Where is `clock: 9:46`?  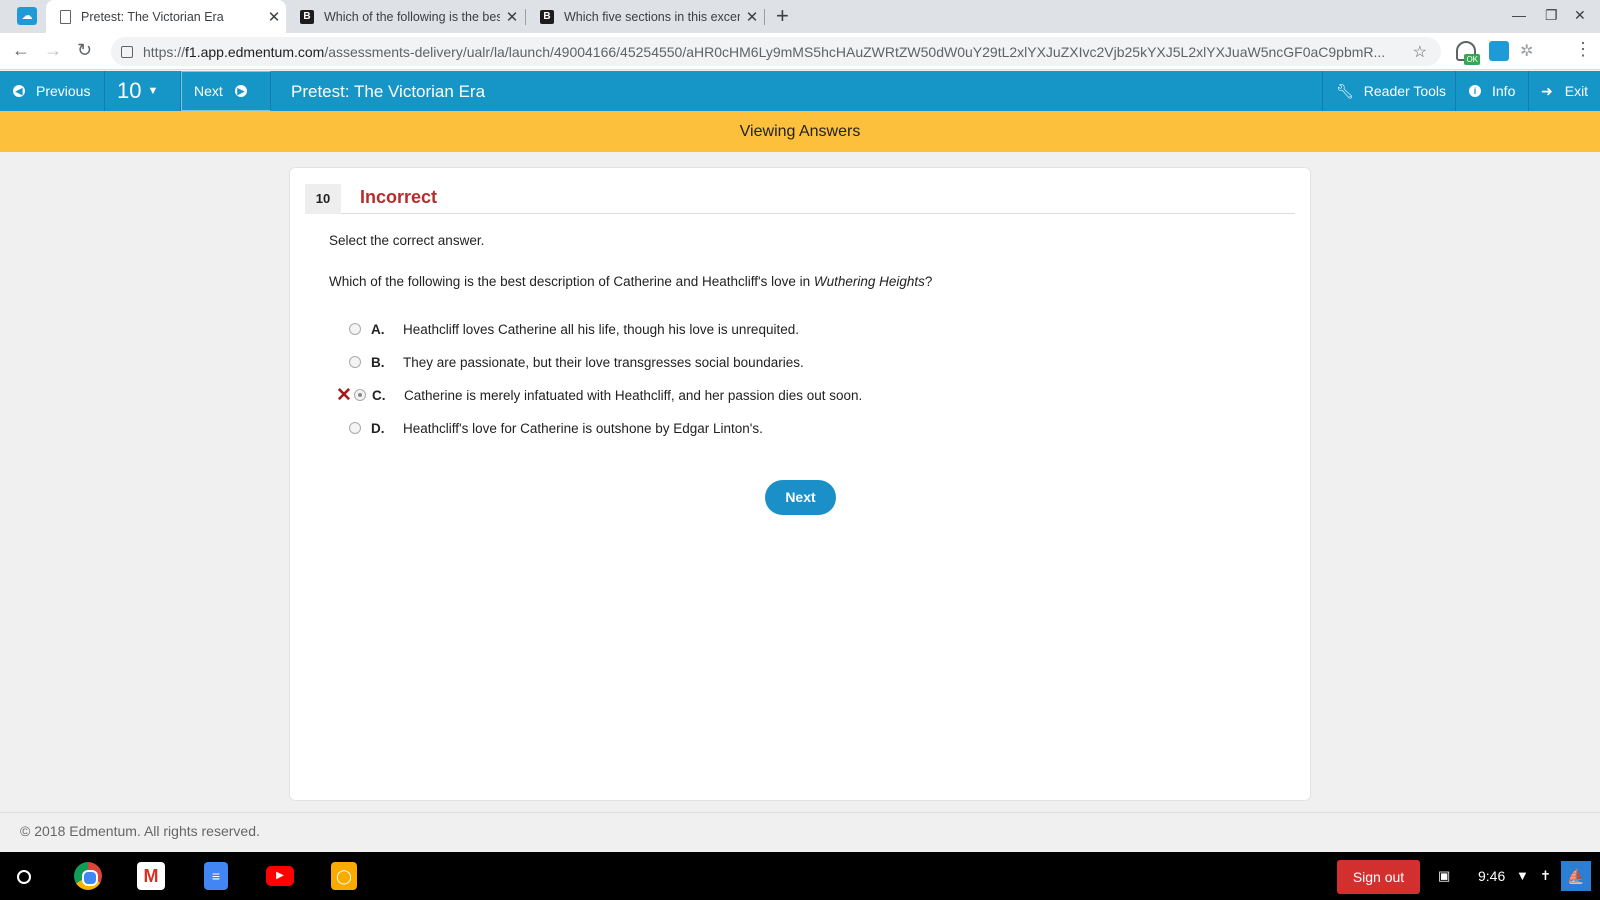 clock: 9:46 is located at coordinates (1491, 876).